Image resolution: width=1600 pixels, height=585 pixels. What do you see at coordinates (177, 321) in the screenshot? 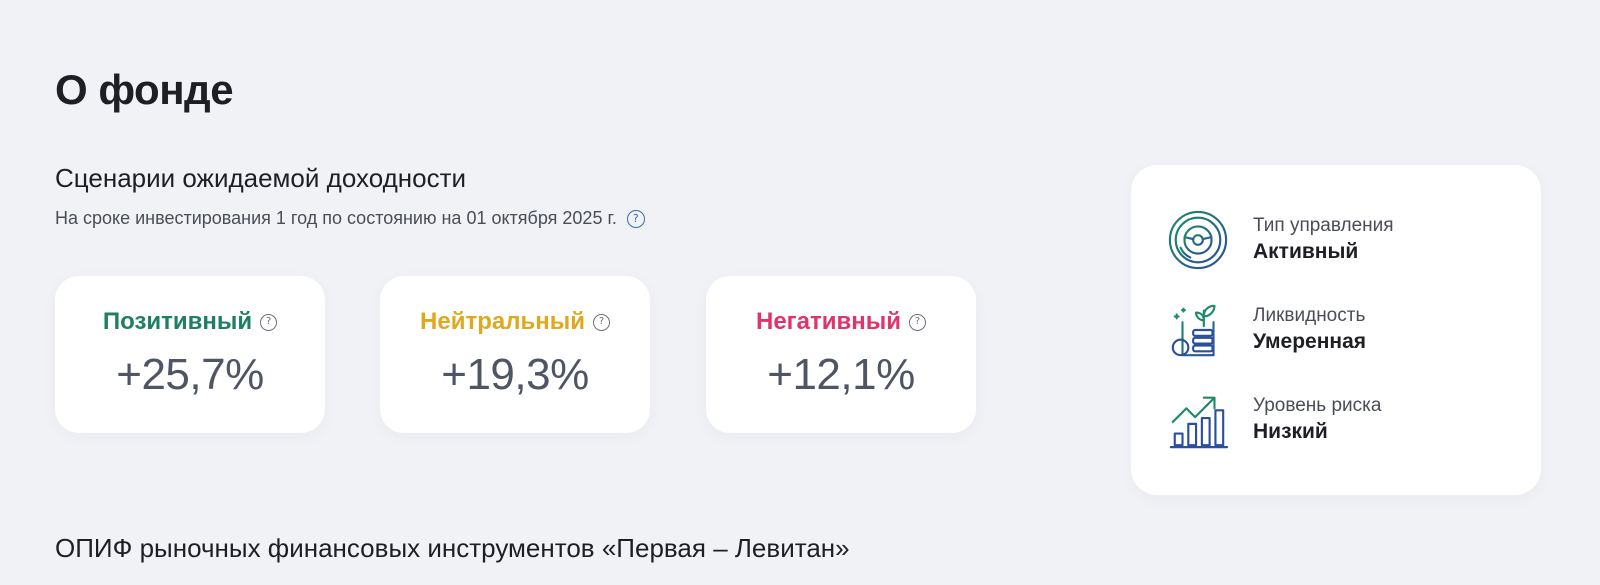
I see `scenario-label-positive: Позитивный` at bounding box center [177, 321].